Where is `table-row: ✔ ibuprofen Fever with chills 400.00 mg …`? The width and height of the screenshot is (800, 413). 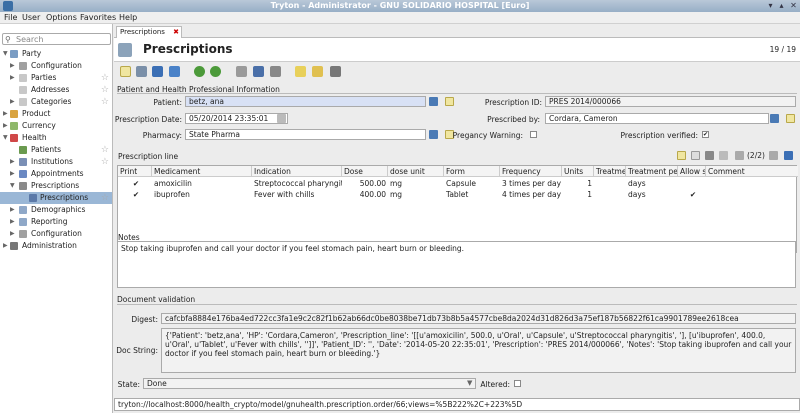
table-row: ✔ ibuprofen Fever with chills 400.00 mg … is located at coordinates (457, 194).